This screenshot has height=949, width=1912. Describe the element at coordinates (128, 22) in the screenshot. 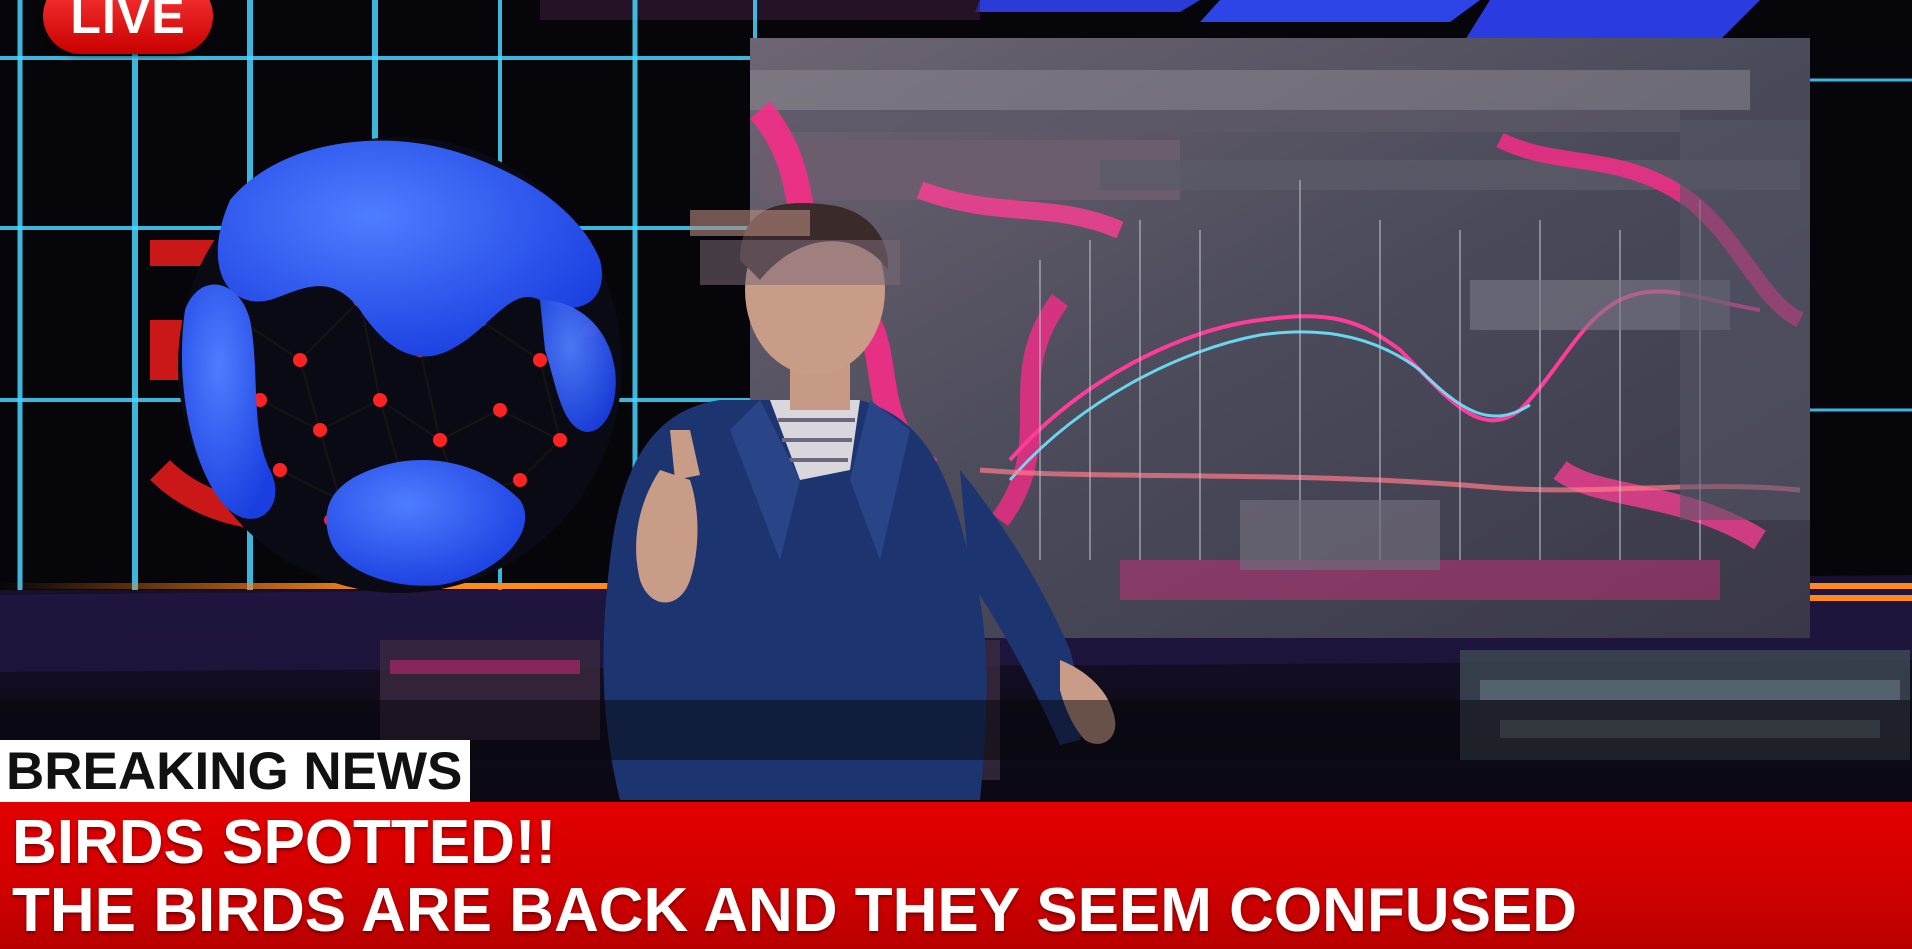

I see `live-badge-label: LIVE` at that location.